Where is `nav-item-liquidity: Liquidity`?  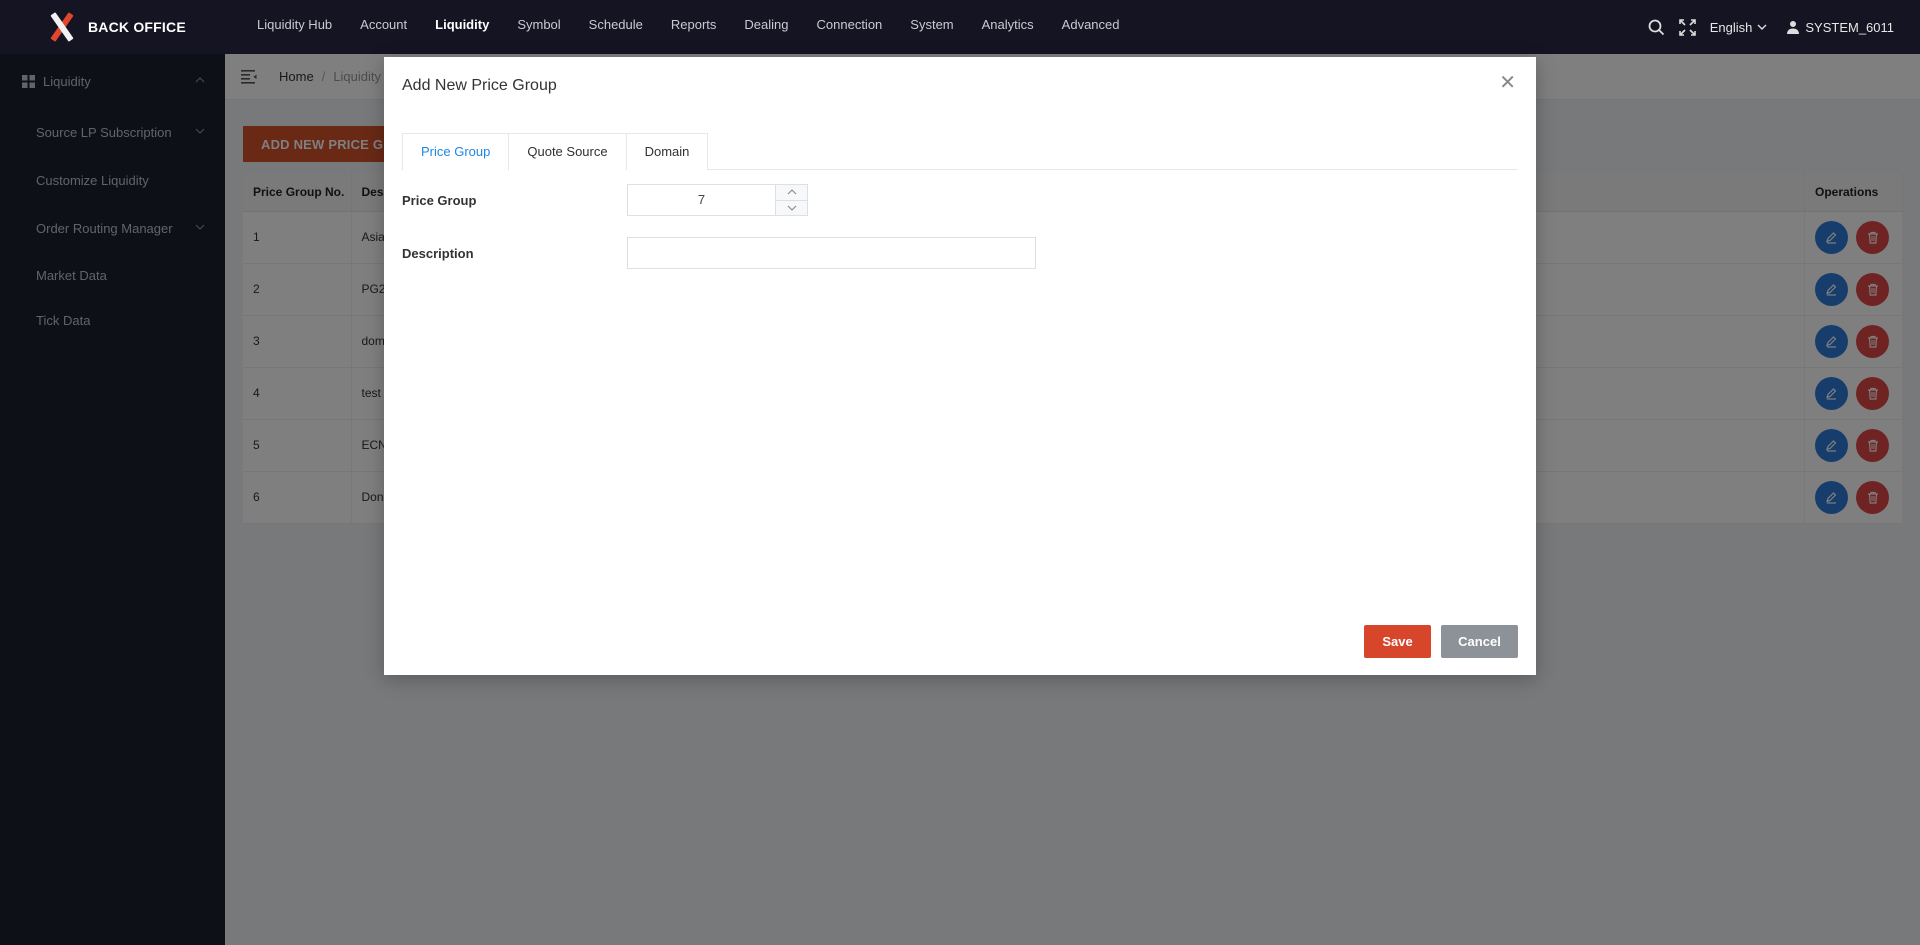
nav-item-liquidity: Liquidity is located at coordinates (462, 27).